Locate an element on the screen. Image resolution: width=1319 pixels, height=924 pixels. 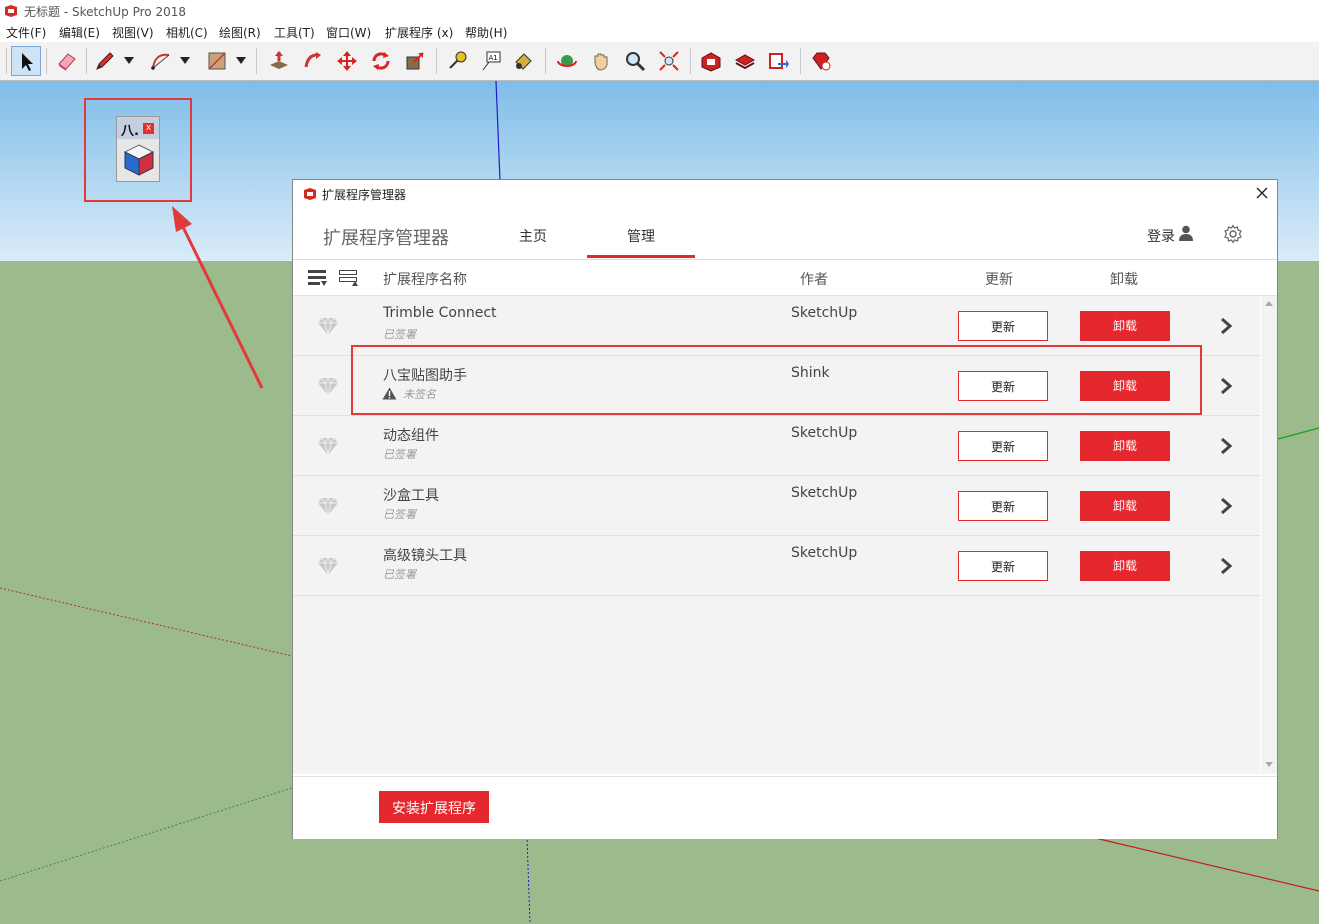
pan-tool-button is located at coordinates (601, 61).